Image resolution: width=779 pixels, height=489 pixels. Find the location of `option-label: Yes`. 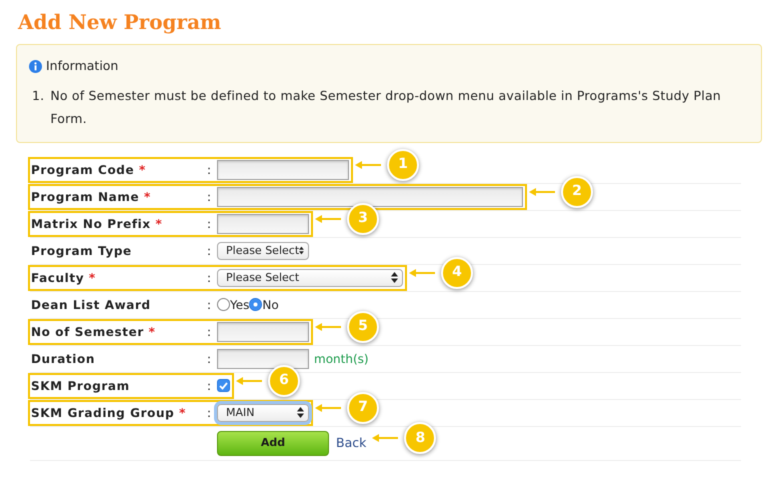

option-label: Yes is located at coordinates (240, 305).